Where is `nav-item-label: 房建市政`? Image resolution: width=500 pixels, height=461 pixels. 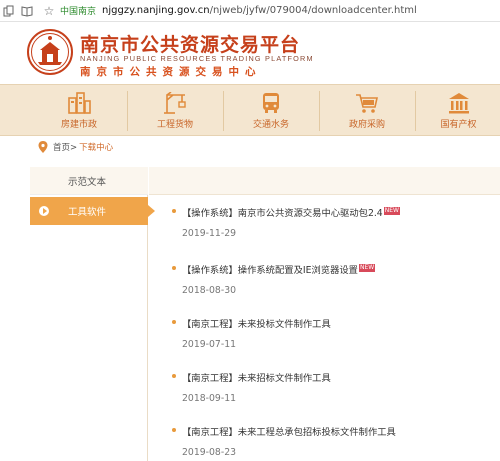 nav-item-label: 房建市政 is located at coordinates (78, 125).